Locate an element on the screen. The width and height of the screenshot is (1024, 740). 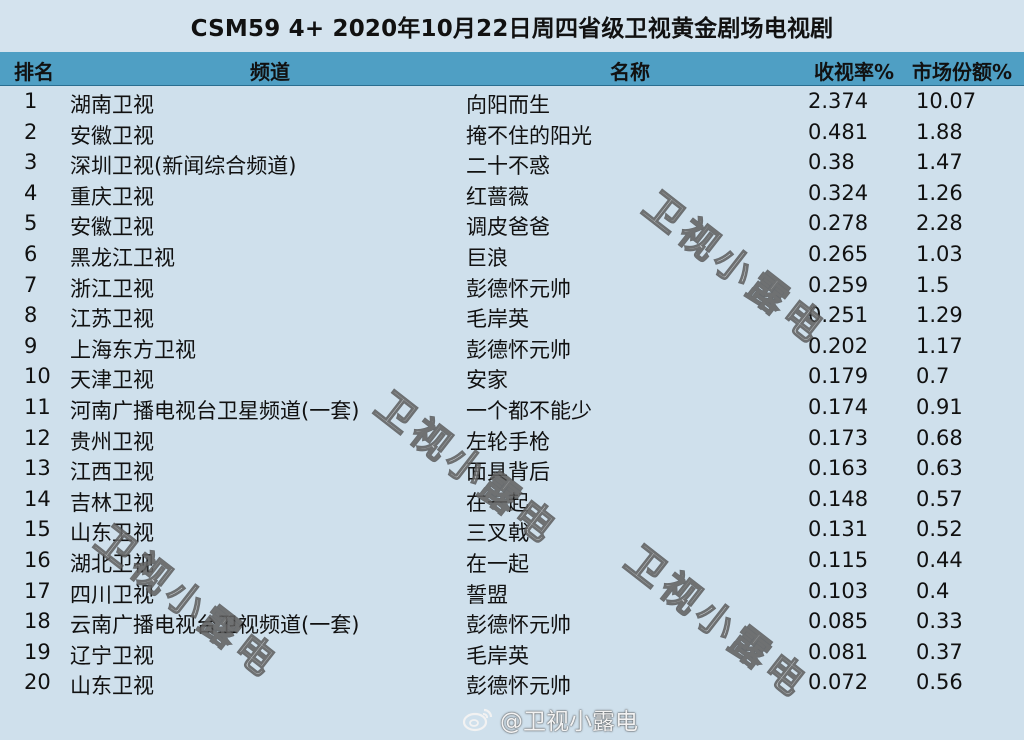
rating-cell: 0.103 is located at coordinates (838, 590).